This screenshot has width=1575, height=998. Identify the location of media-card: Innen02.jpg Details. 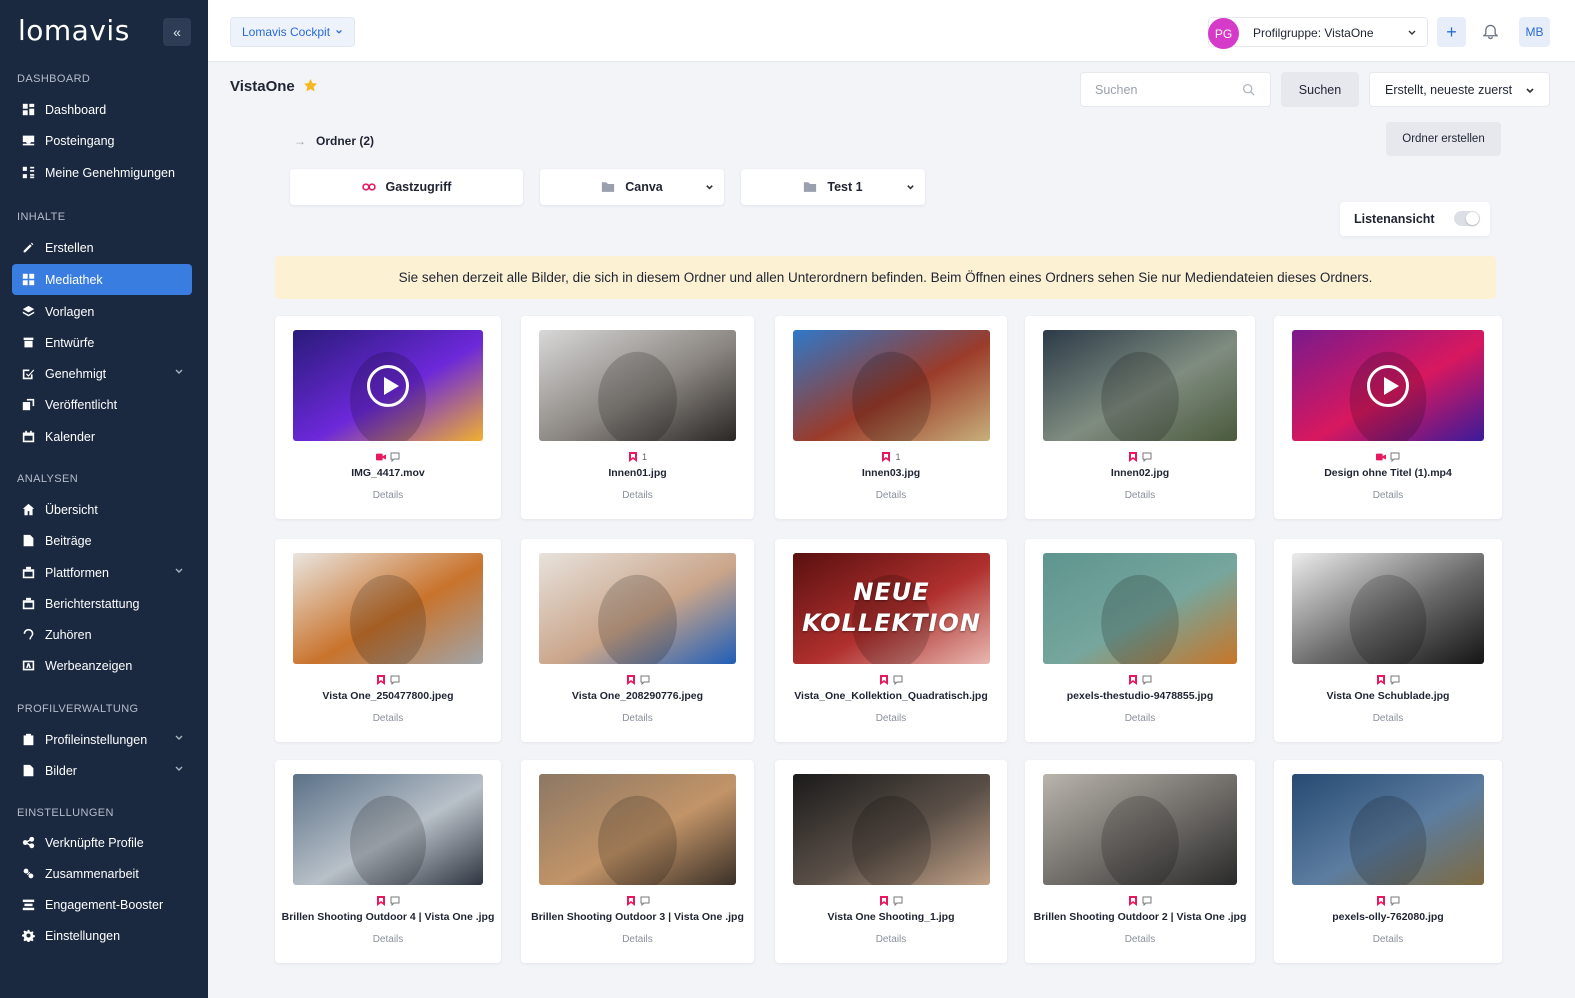
(1140, 417).